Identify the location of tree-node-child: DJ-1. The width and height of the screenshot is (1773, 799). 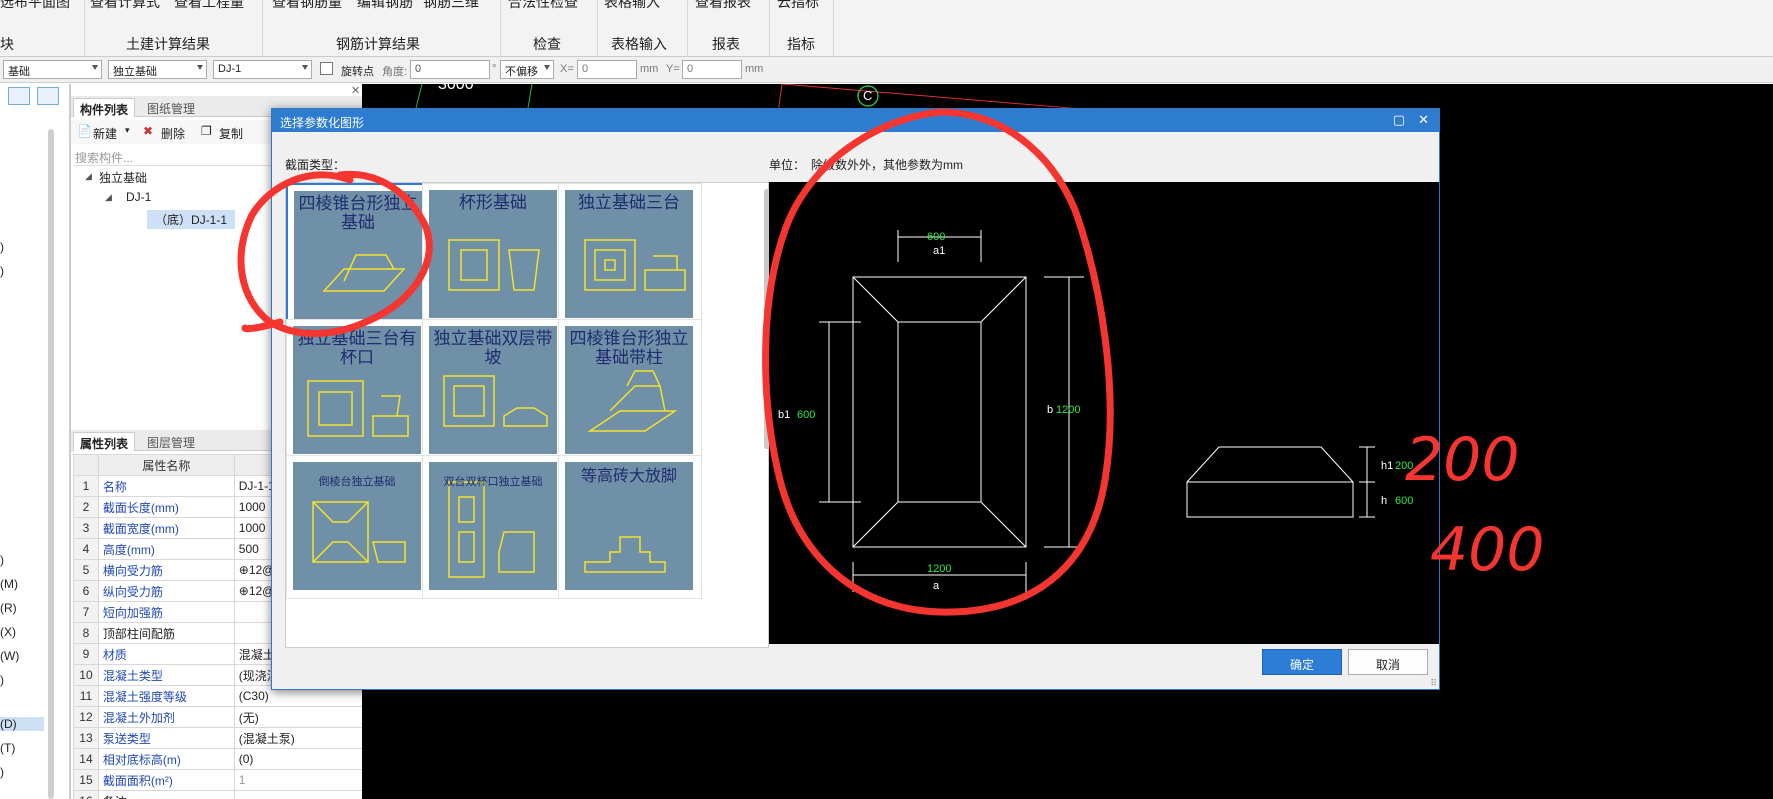
(138, 197).